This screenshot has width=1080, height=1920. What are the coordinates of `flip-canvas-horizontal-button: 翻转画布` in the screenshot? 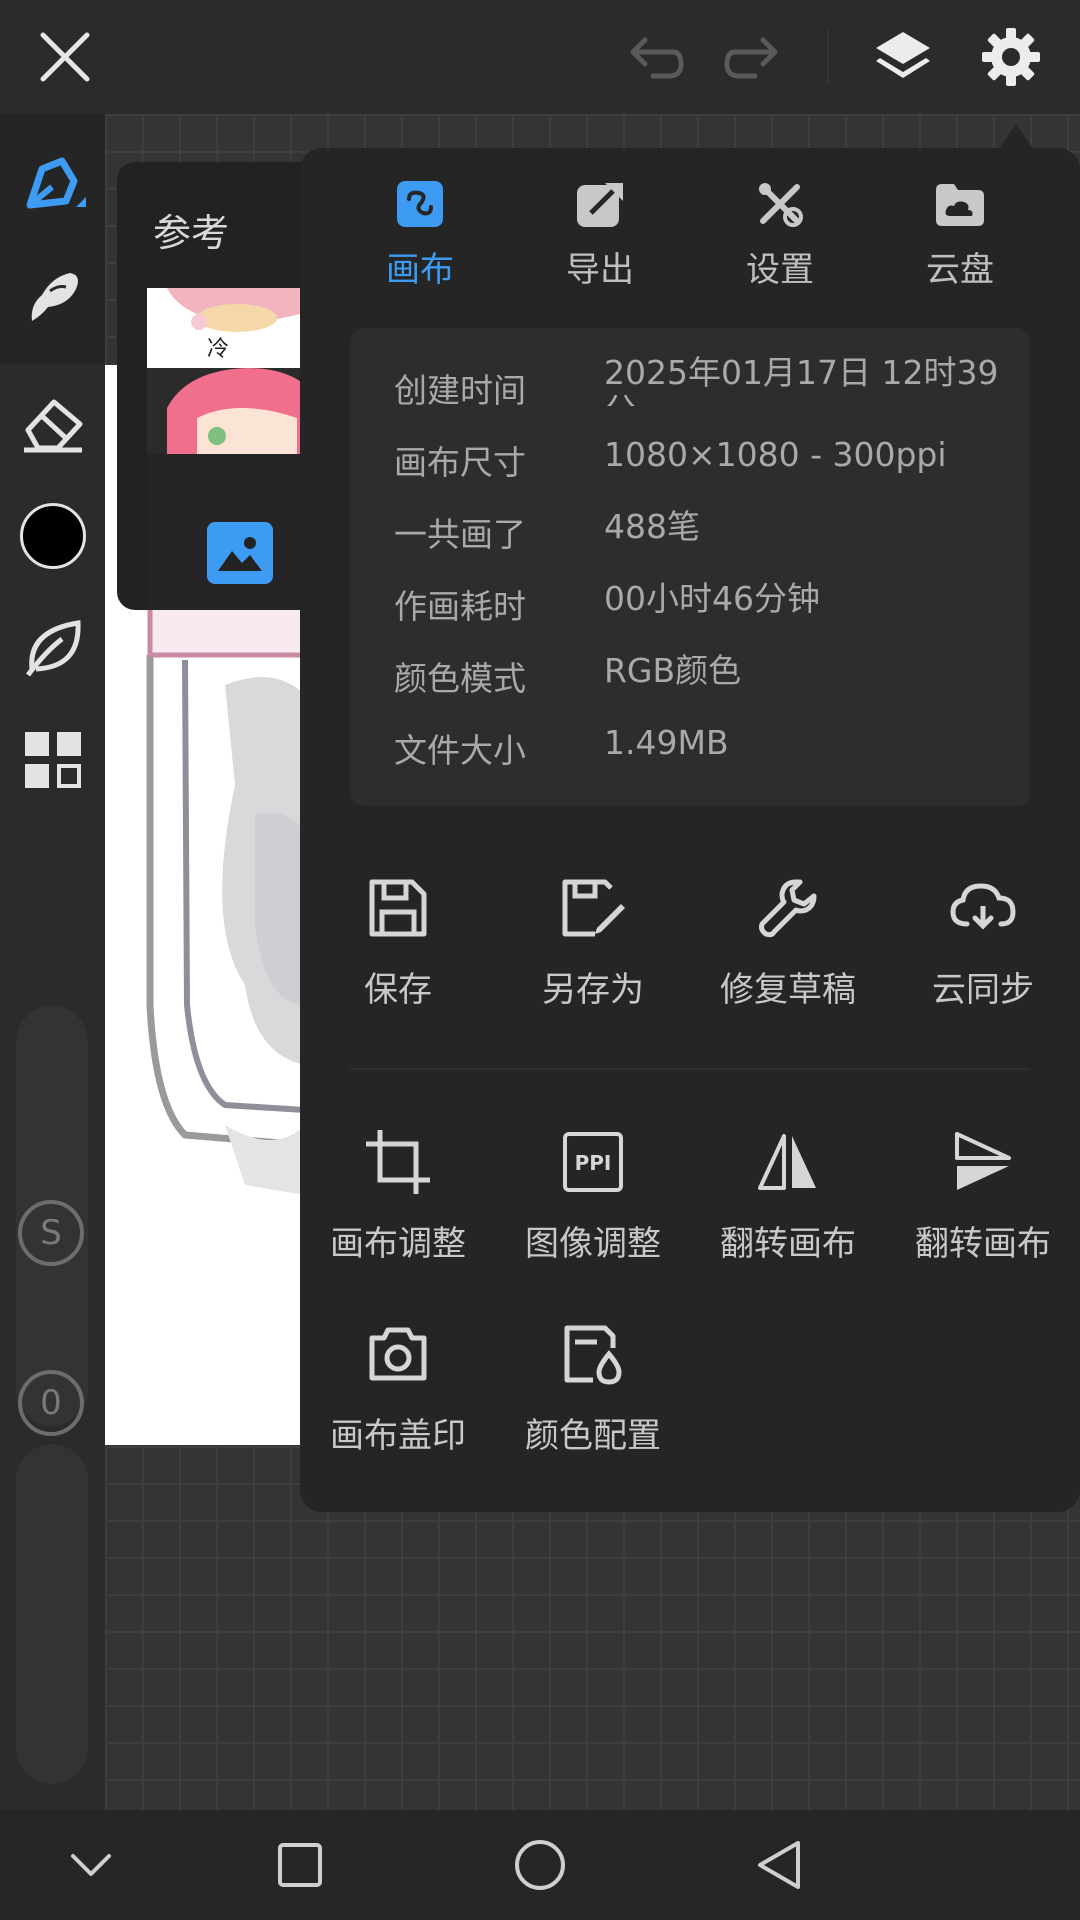 It's located at (788, 1201).